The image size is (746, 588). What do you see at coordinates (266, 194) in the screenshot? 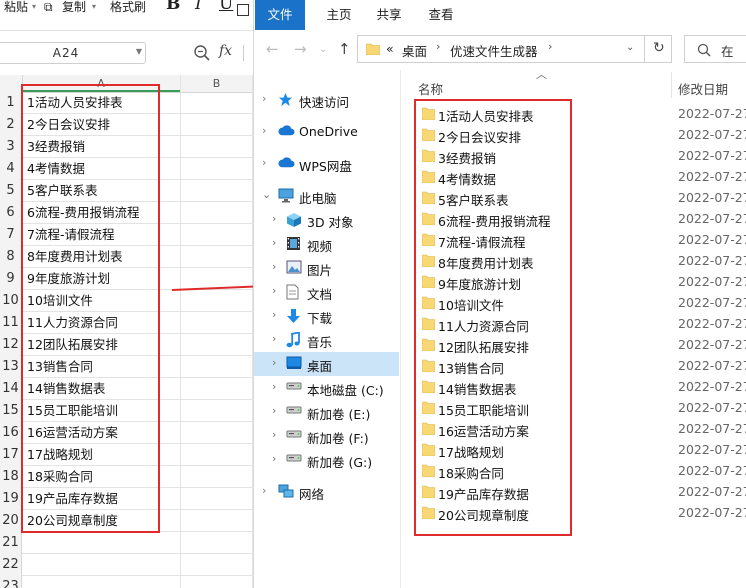
I see `chevron-right-icon: ⌄` at bounding box center [266, 194].